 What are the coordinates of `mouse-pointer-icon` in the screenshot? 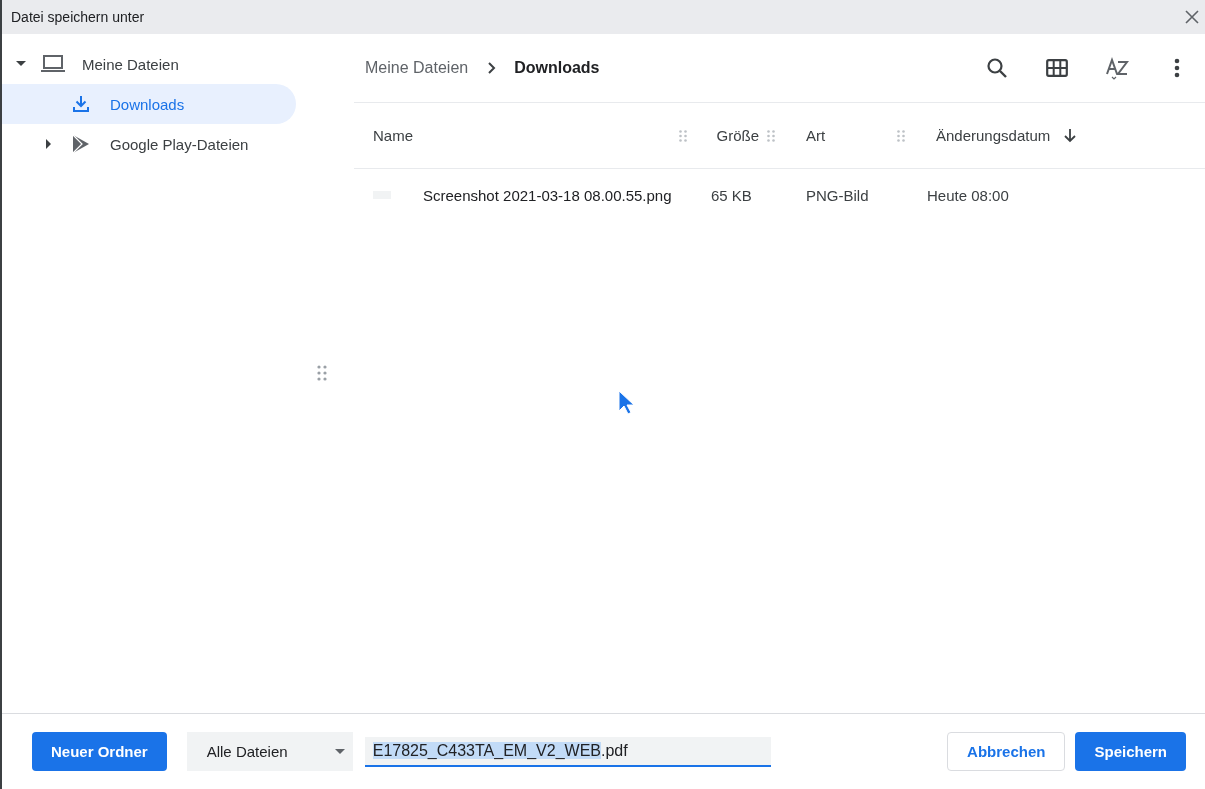 It's located at (627, 403).